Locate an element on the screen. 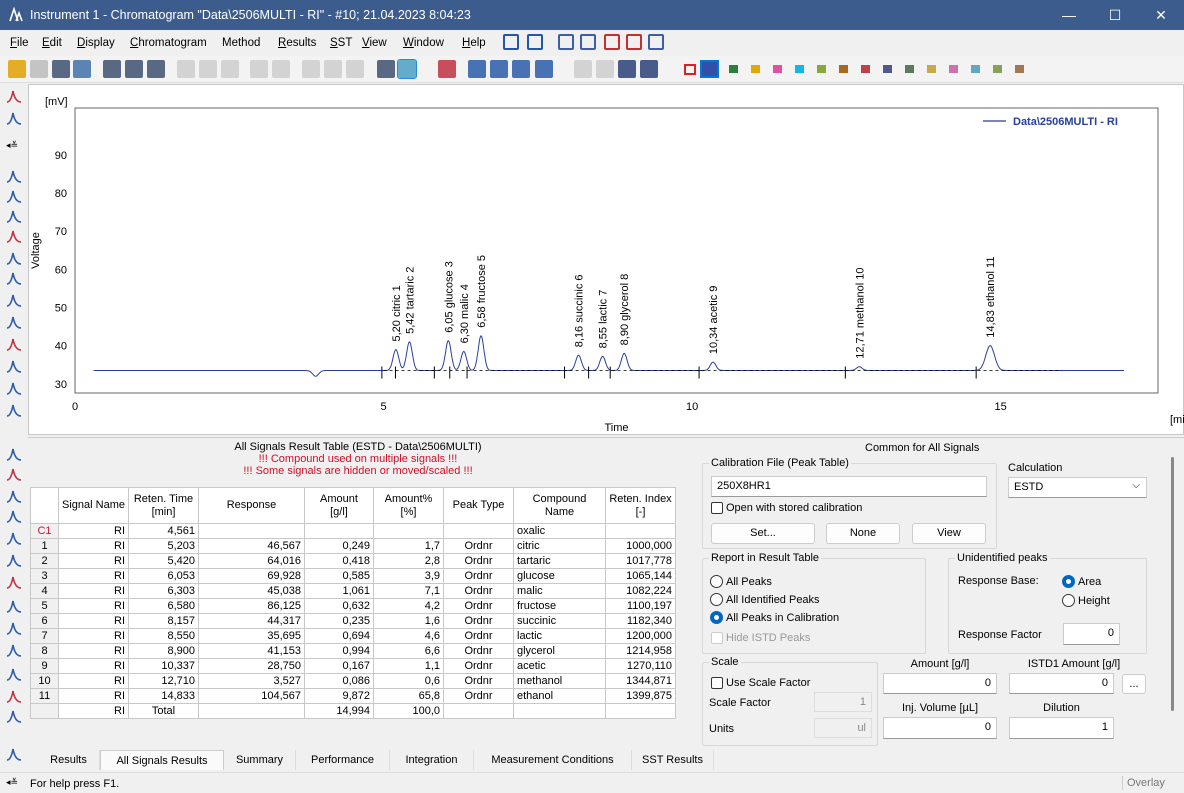 The image size is (1184, 793). tab-summary: Summary is located at coordinates (260, 760).